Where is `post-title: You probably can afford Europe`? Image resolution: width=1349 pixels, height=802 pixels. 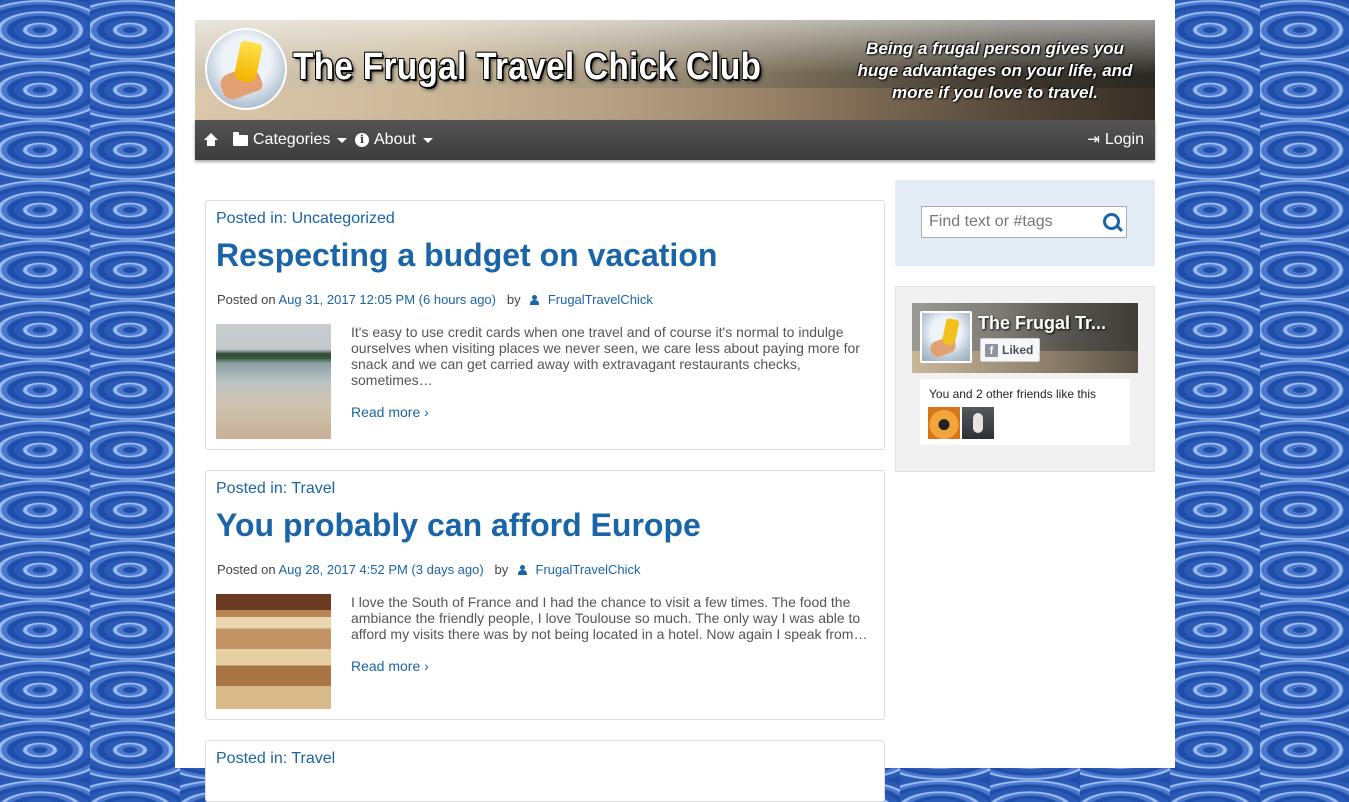 post-title: You probably can afford Europe is located at coordinates (458, 525).